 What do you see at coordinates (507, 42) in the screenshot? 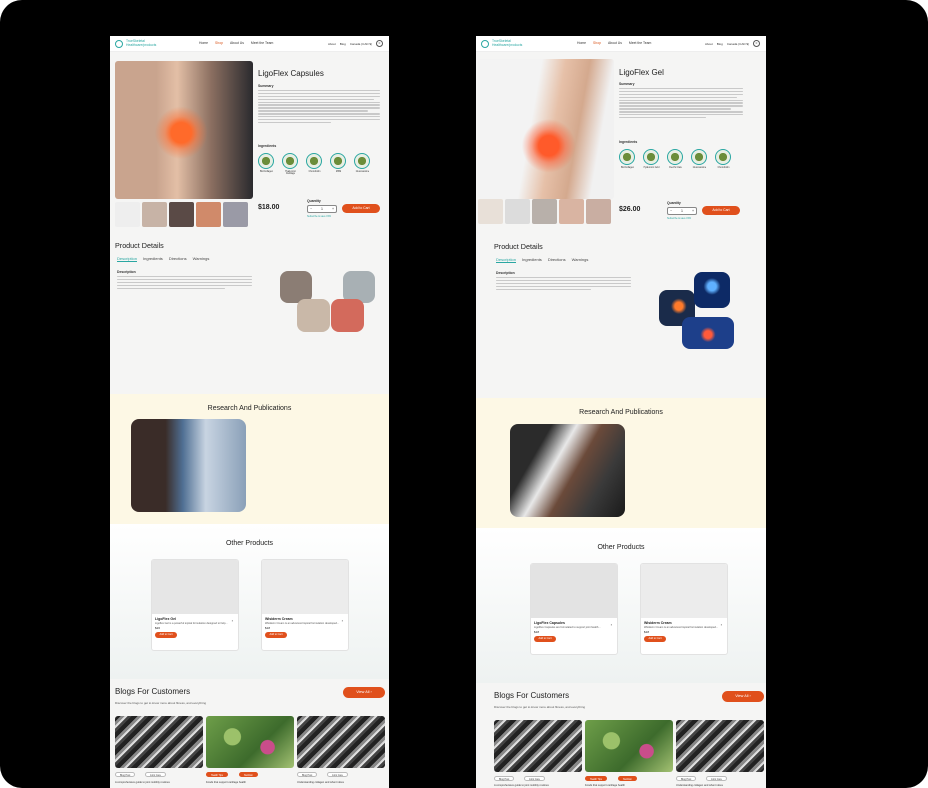
I see `brand-name: TrueSkeletal Healthcare/products` at bounding box center [507, 42].